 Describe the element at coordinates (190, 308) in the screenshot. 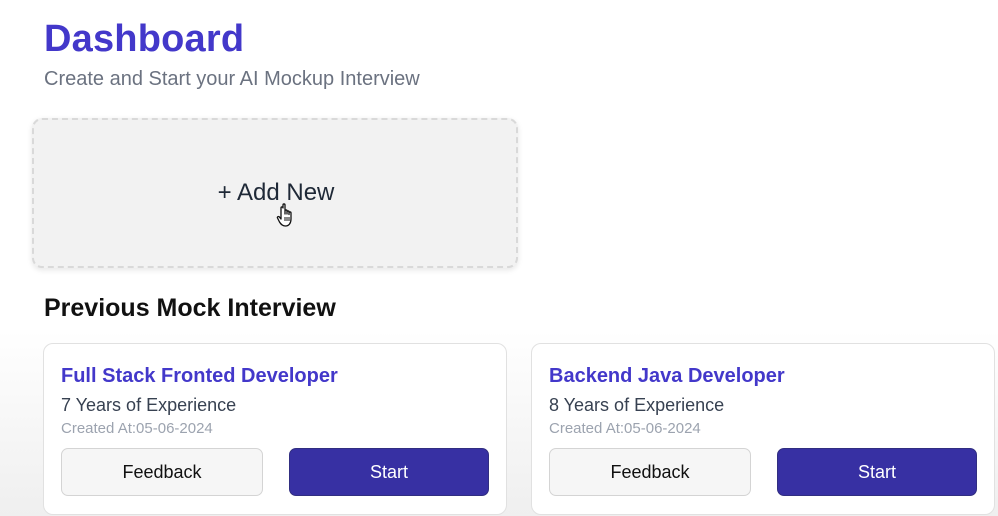

I see `previous-interviews-heading: Previous Mock Interview` at that location.